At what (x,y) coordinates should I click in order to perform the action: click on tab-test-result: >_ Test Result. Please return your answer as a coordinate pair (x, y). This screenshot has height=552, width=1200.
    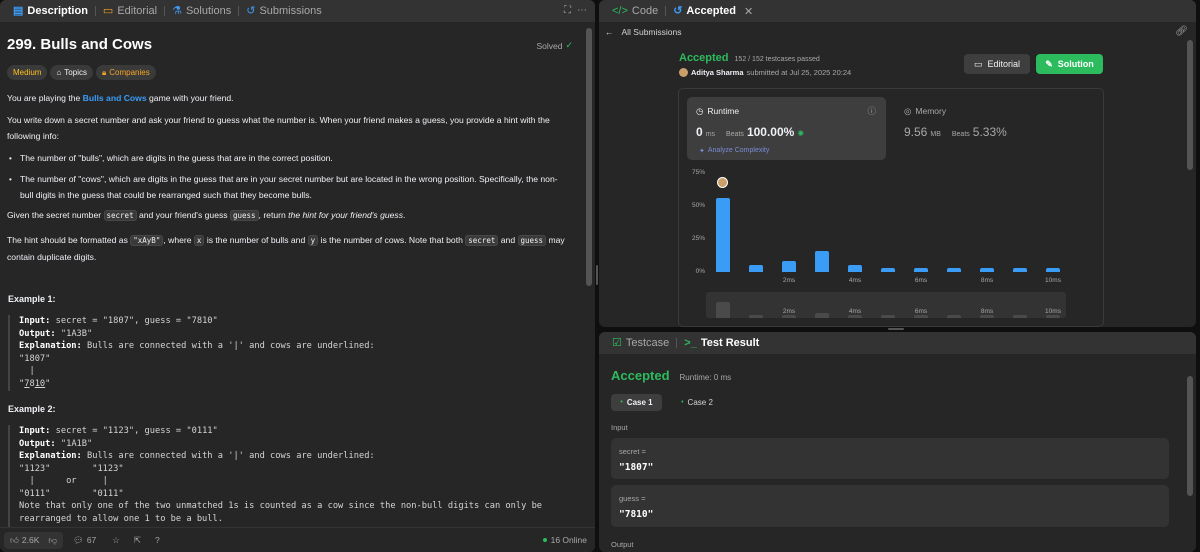
    Looking at the image, I should click on (721, 343).